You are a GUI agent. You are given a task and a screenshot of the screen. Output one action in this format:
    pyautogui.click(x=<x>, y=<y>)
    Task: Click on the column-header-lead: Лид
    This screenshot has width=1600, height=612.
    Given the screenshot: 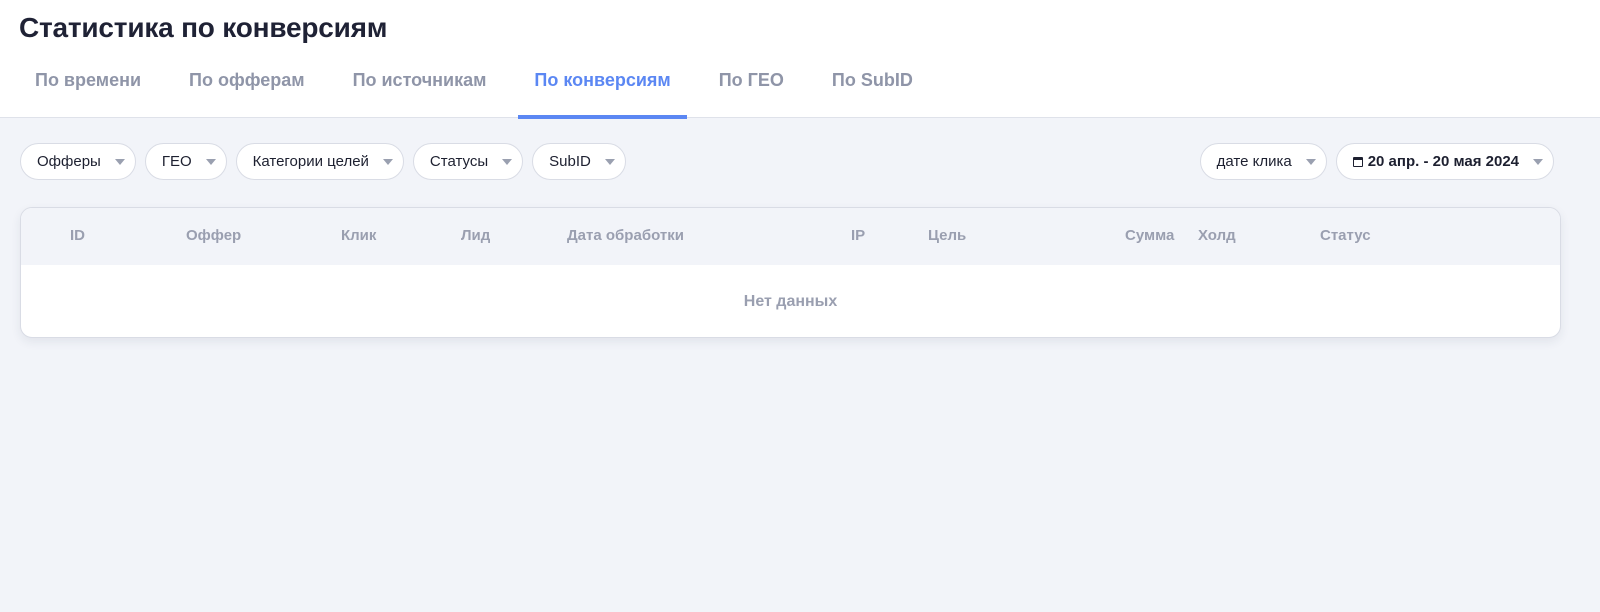 What is the action you would take?
    pyautogui.click(x=475, y=235)
    